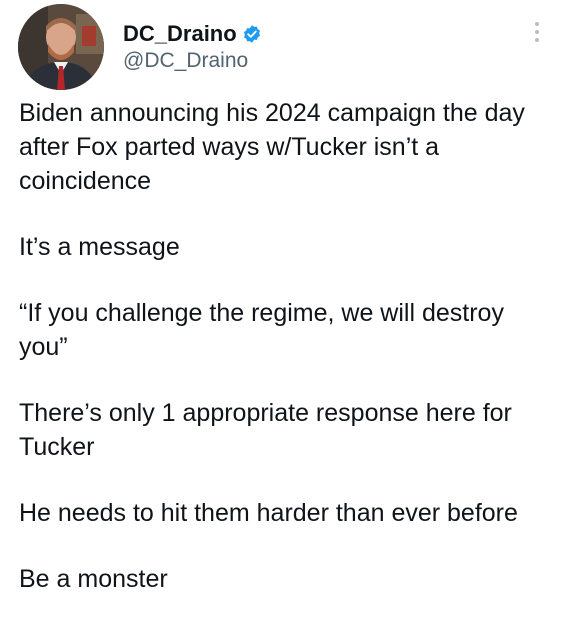 The height and width of the screenshot is (628, 568). Describe the element at coordinates (192, 61) in the screenshot. I see `author-handle: @DC_Draino` at that location.